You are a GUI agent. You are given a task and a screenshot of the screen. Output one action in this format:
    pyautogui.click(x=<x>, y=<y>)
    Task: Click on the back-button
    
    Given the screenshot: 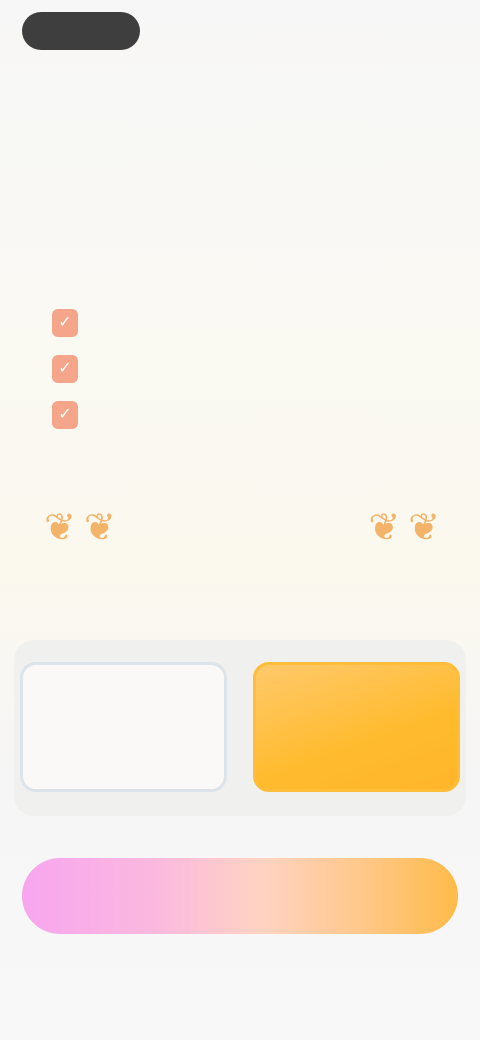 What is the action you would take?
    pyautogui.click(x=81, y=31)
    